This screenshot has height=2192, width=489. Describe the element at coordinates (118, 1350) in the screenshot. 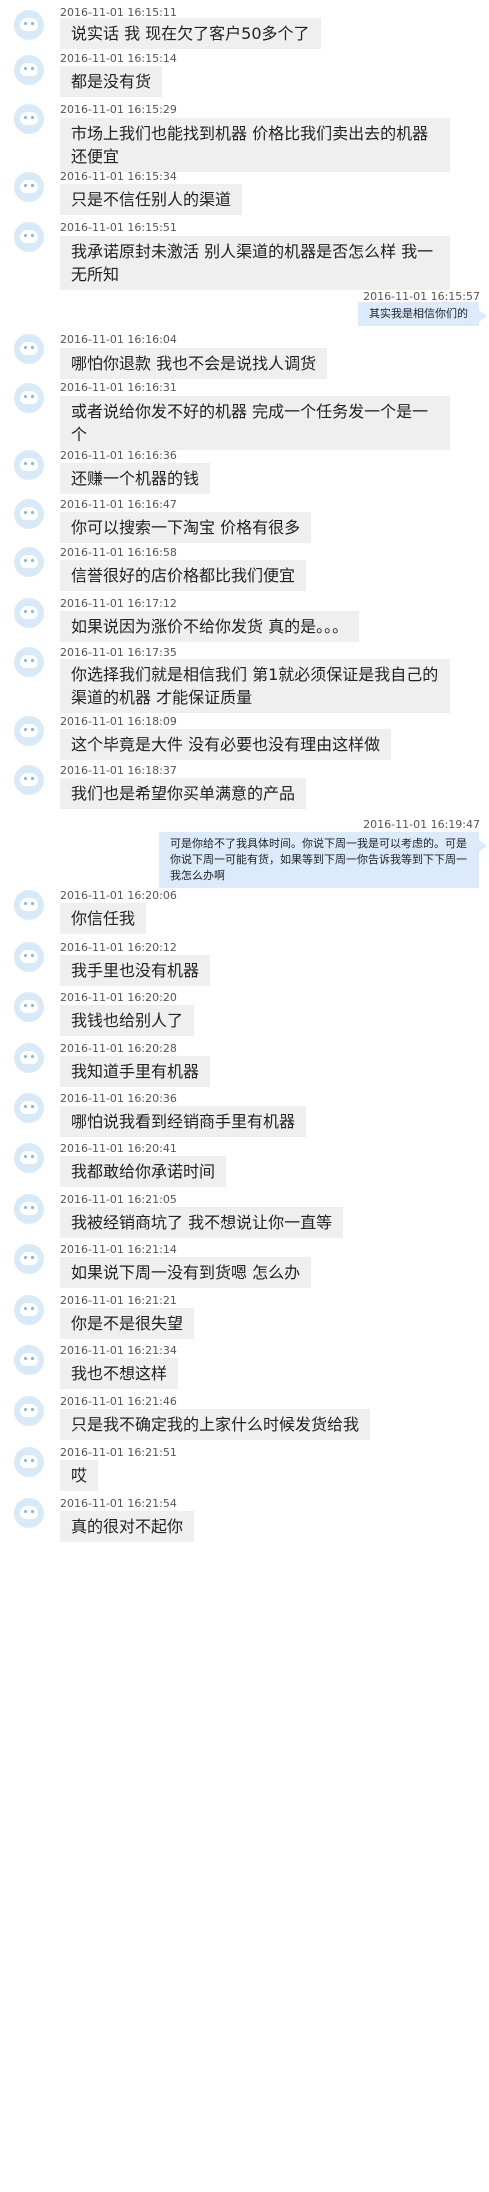

I see `message-timestamp: 2016-11-01 16:21:34` at that location.